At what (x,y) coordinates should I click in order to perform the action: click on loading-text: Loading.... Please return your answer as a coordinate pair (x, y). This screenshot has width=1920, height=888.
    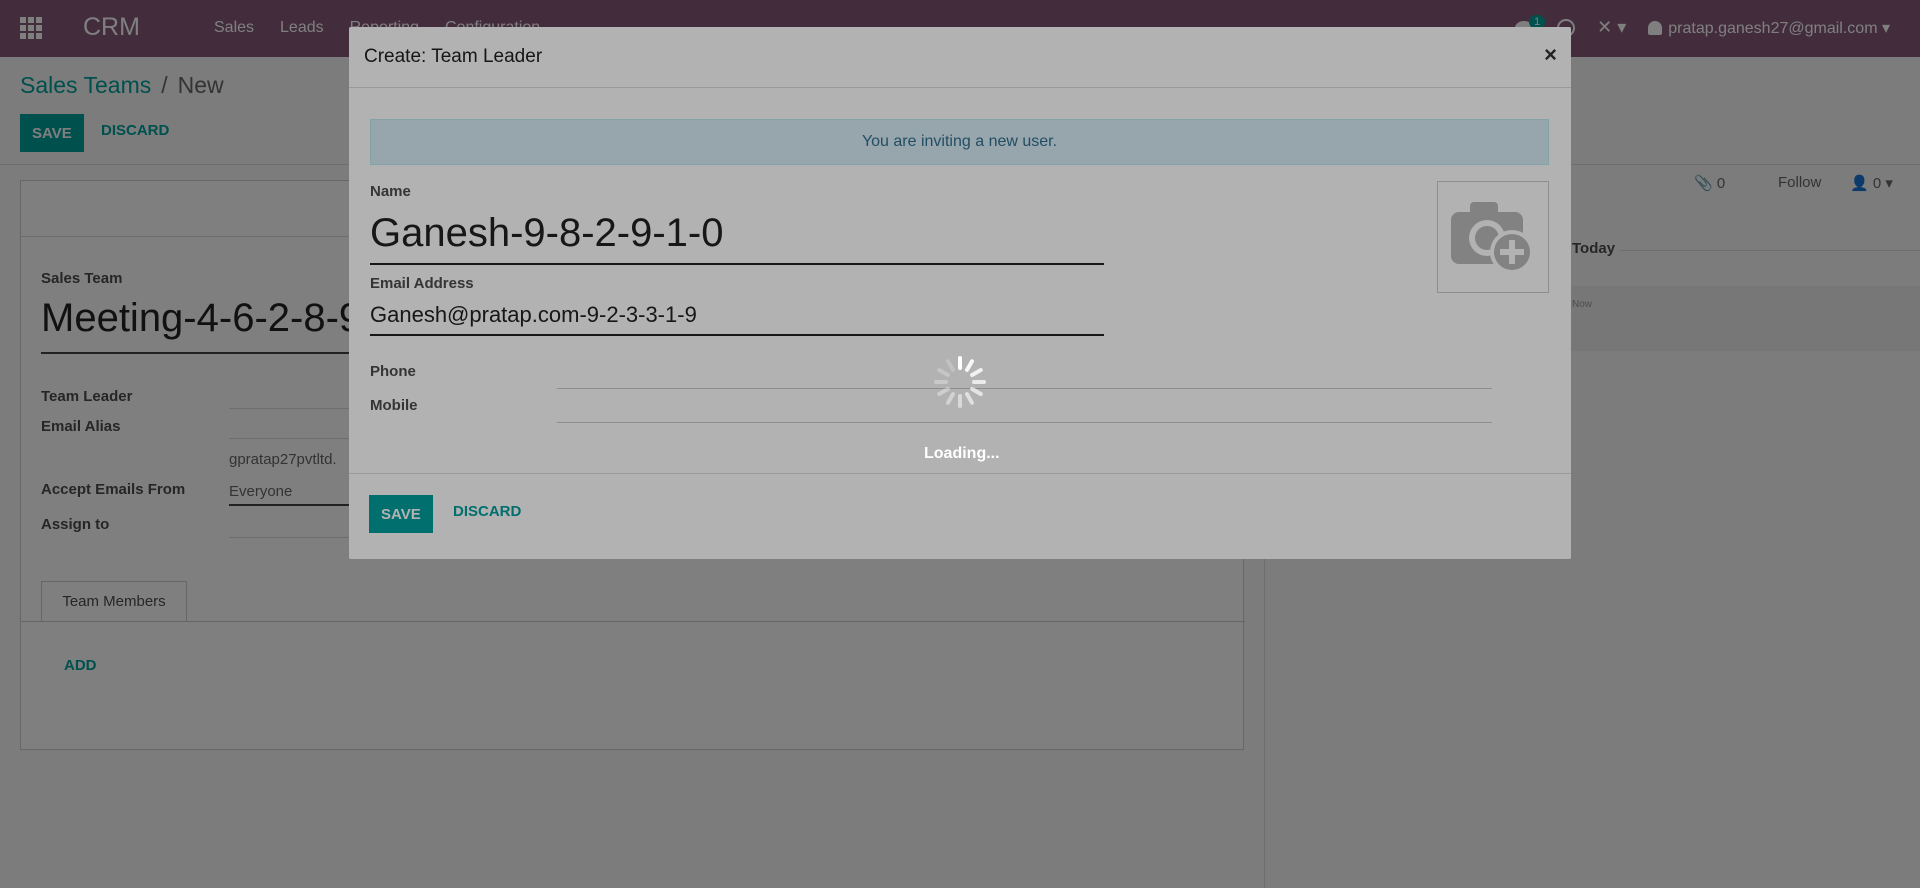
    Looking at the image, I should click on (962, 453).